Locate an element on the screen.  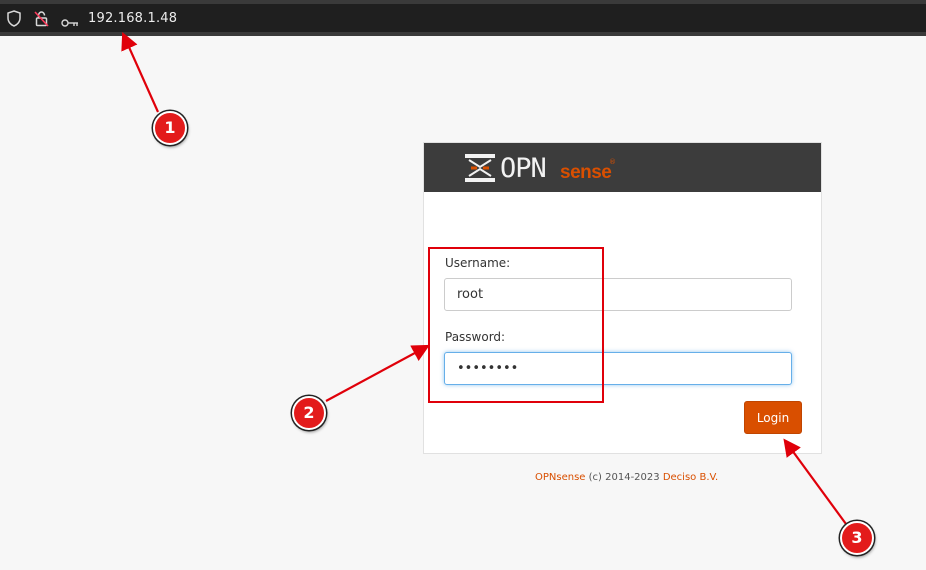
annotation-marker-2: 2 is located at coordinates (309, 413).